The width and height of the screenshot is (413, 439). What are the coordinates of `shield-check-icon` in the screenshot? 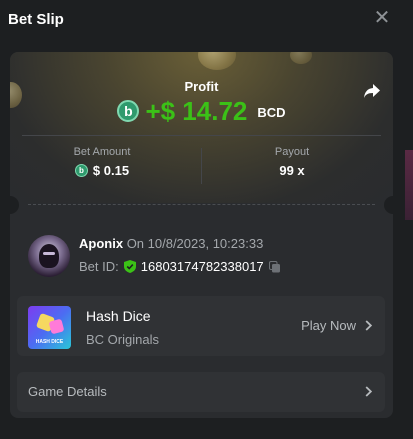 It's located at (129, 266).